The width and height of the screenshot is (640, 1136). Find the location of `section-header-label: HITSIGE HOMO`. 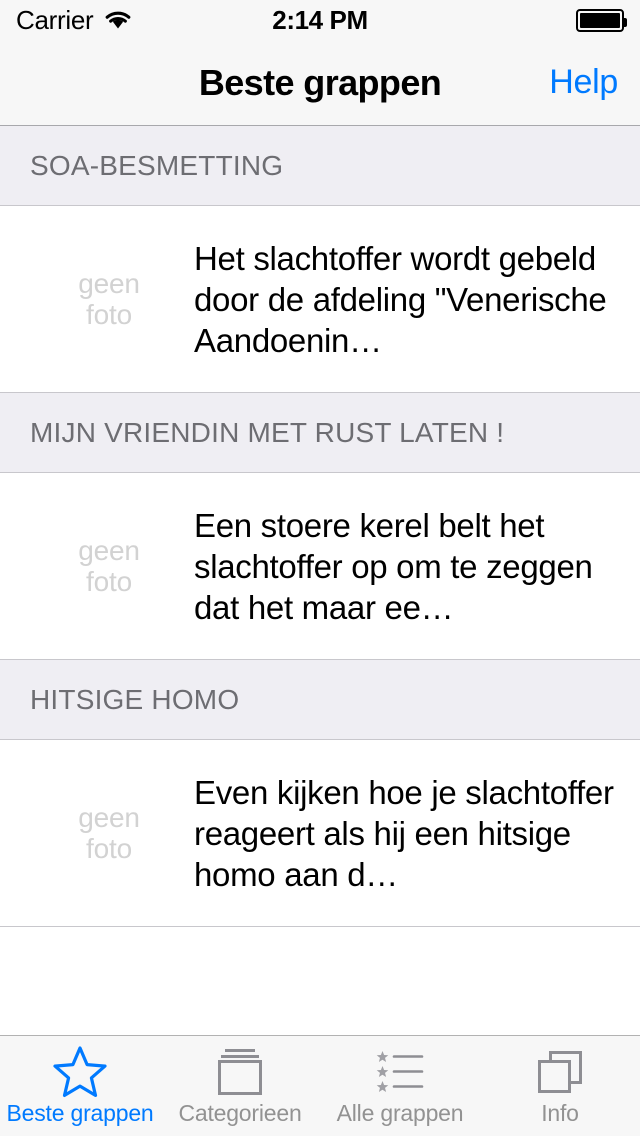

section-header-label: HITSIGE HOMO is located at coordinates (135, 699).